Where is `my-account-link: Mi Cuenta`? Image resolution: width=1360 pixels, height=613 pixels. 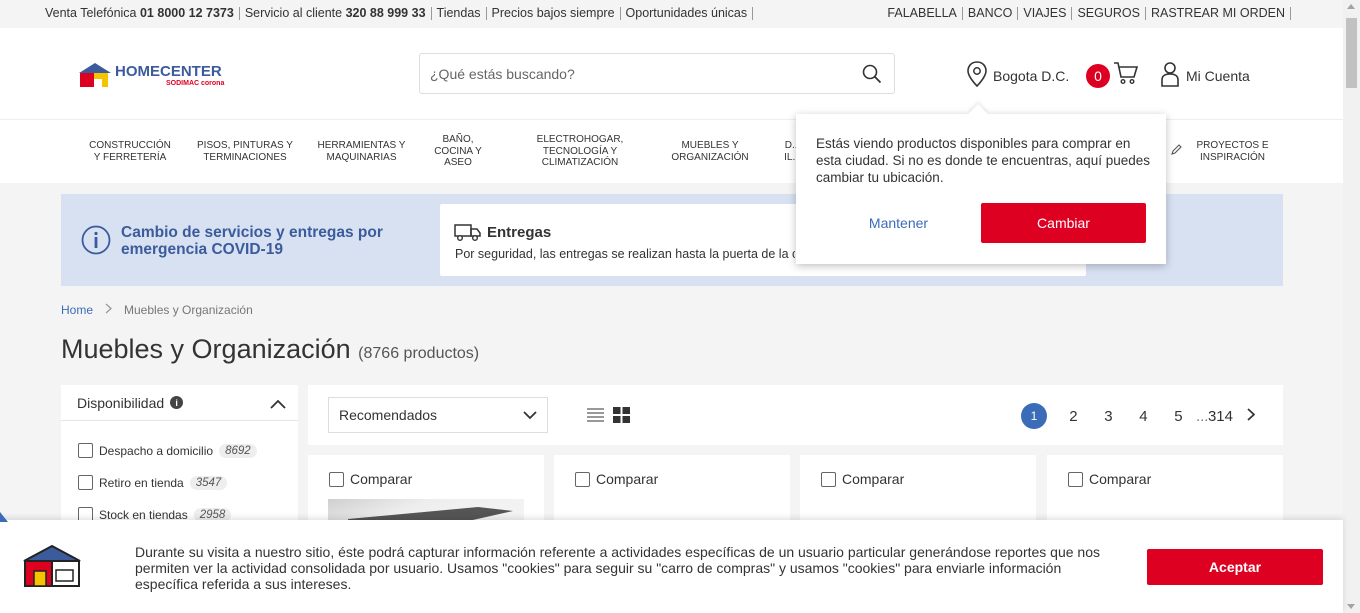 my-account-link: Mi Cuenta is located at coordinates (1205, 75).